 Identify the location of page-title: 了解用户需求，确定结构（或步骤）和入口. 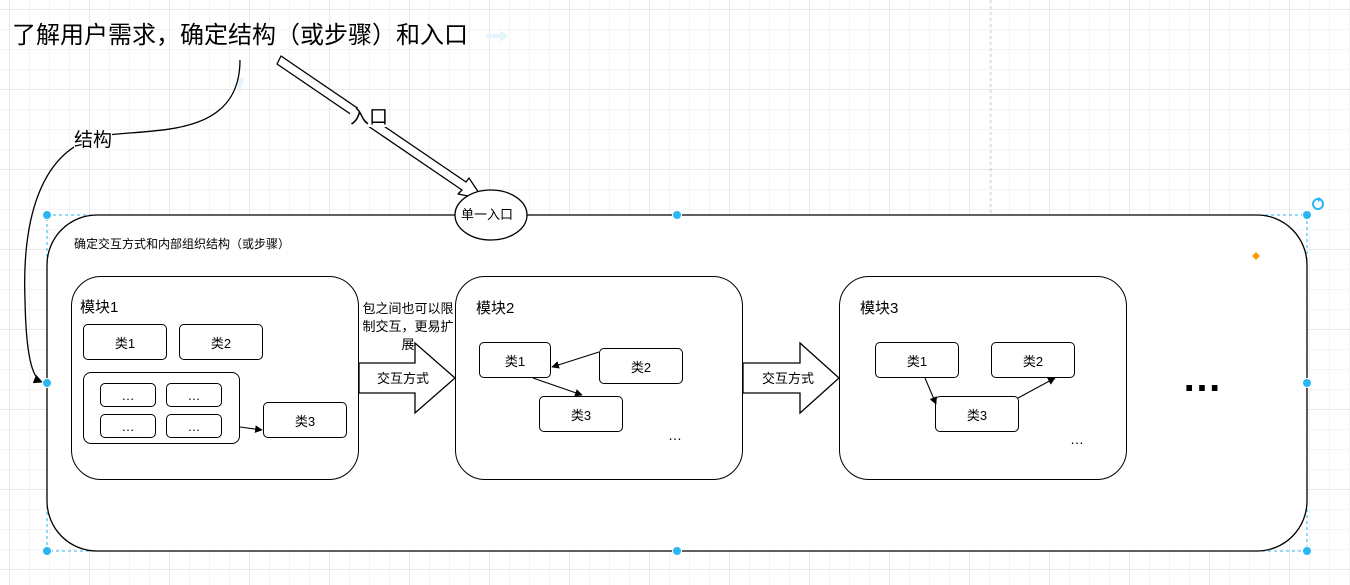
(240, 35).